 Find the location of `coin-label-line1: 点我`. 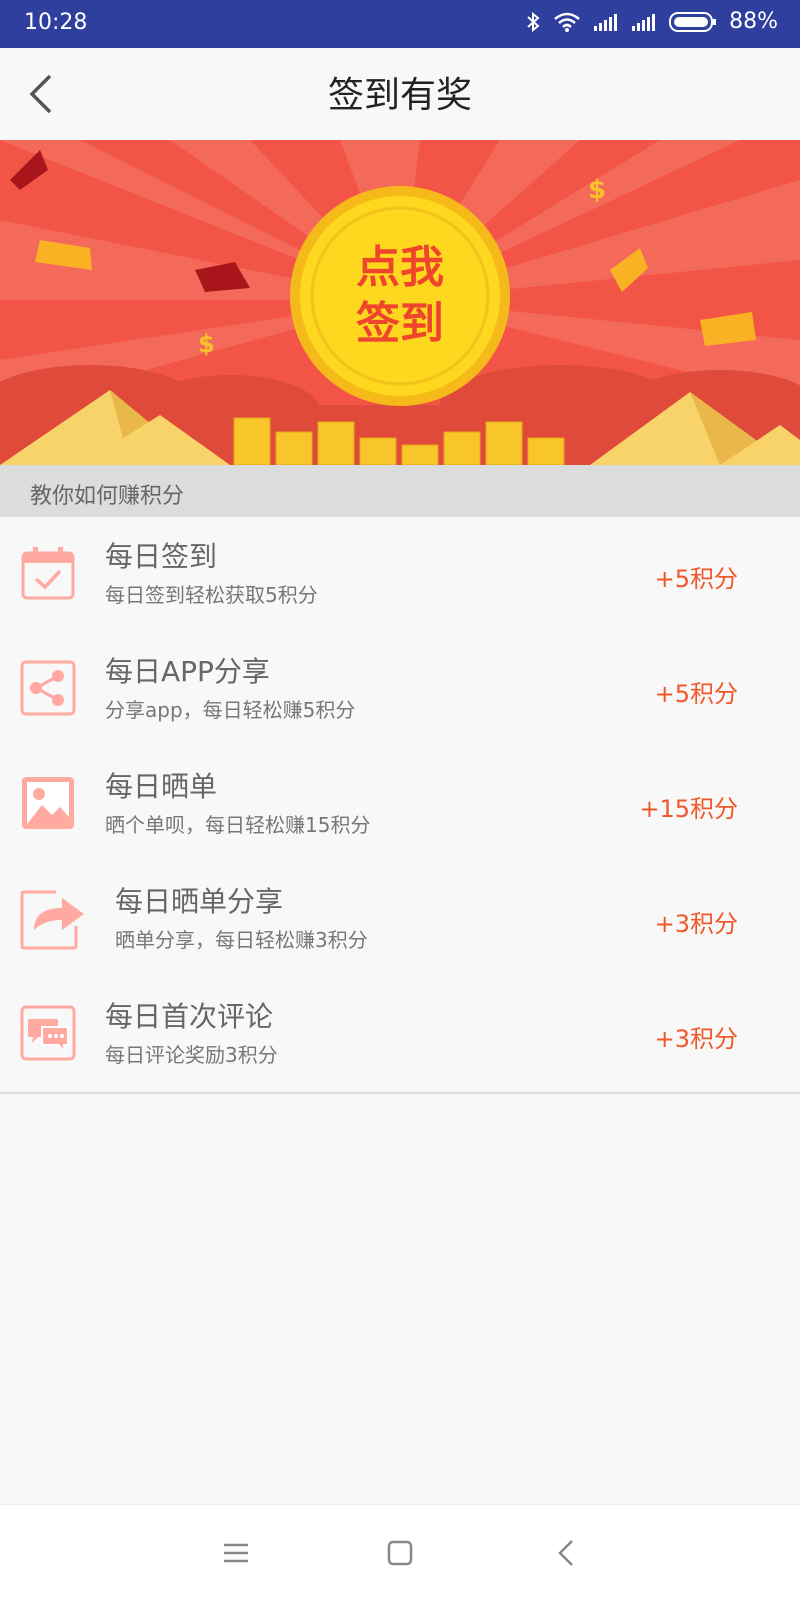

coin-label-line1: 点我 is located at coordinates (400, 267).